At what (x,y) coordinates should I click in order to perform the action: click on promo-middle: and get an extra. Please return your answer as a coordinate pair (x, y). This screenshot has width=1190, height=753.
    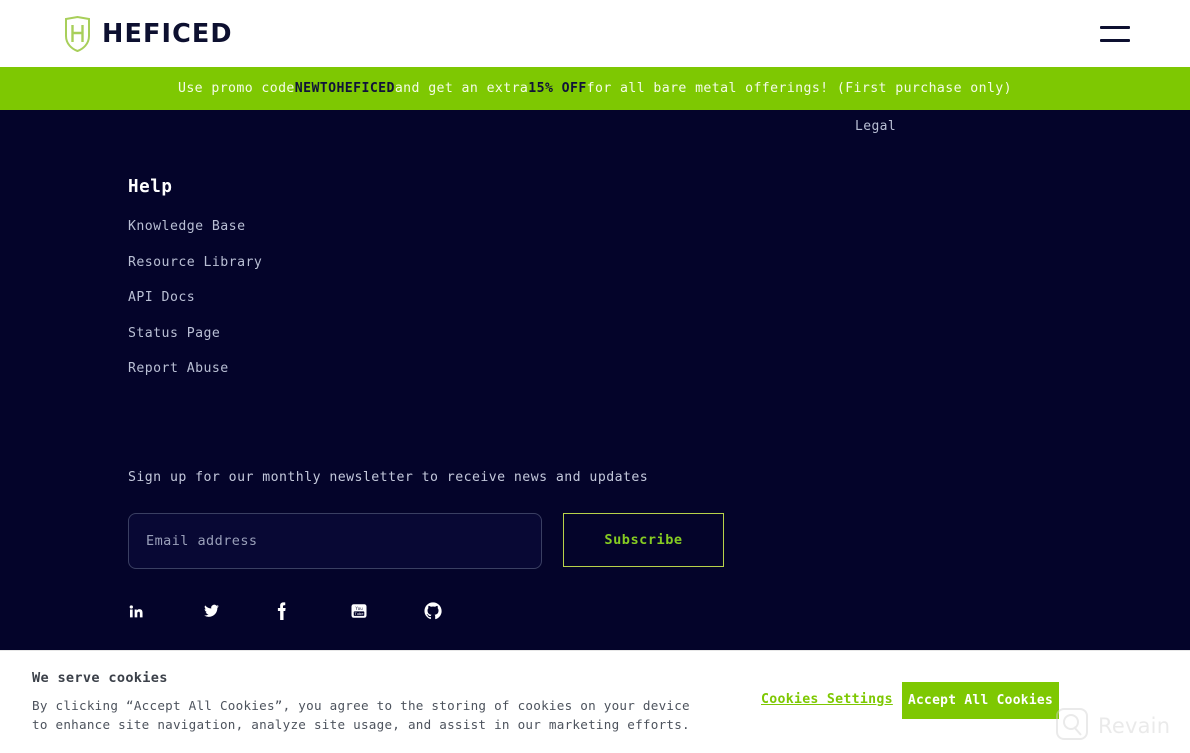
    Looking at the image, I should click on (461, 88).